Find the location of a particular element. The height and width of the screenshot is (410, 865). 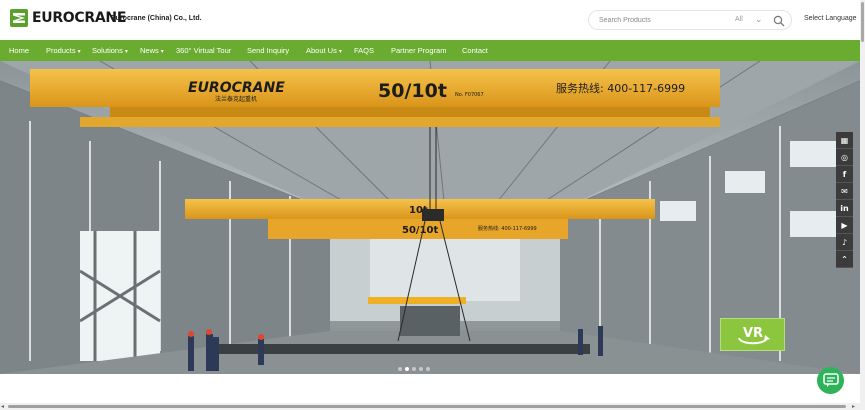

site-logo: EUROCRANE is located at coordinates (68, 18).